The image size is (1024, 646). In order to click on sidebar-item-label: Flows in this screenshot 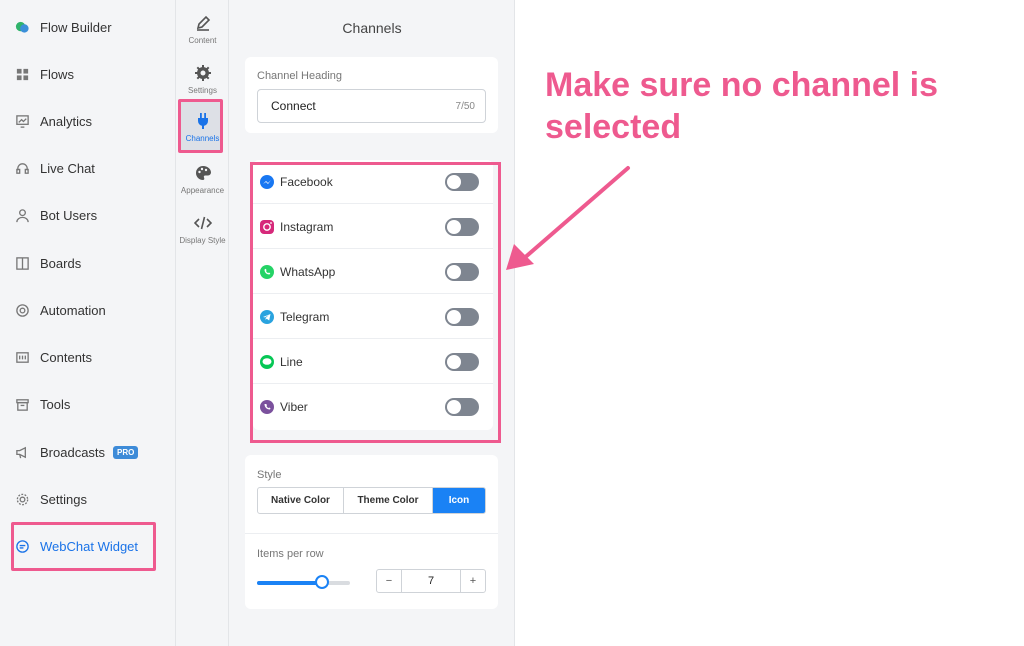, I will do `click(57, 74)`.